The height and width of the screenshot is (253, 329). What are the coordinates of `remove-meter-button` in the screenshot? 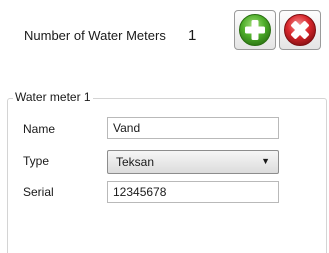 It's located at (300, 30).